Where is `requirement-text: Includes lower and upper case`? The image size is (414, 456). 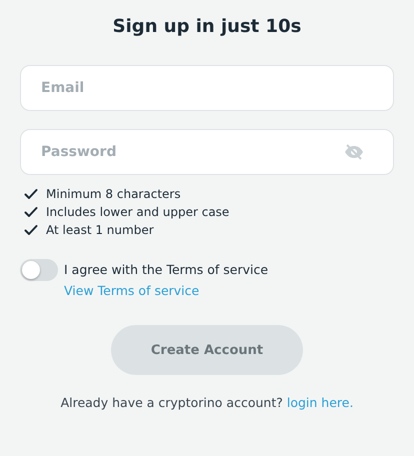 requirement-text: Includes lower and upper case is located at coordinates (138, 212).